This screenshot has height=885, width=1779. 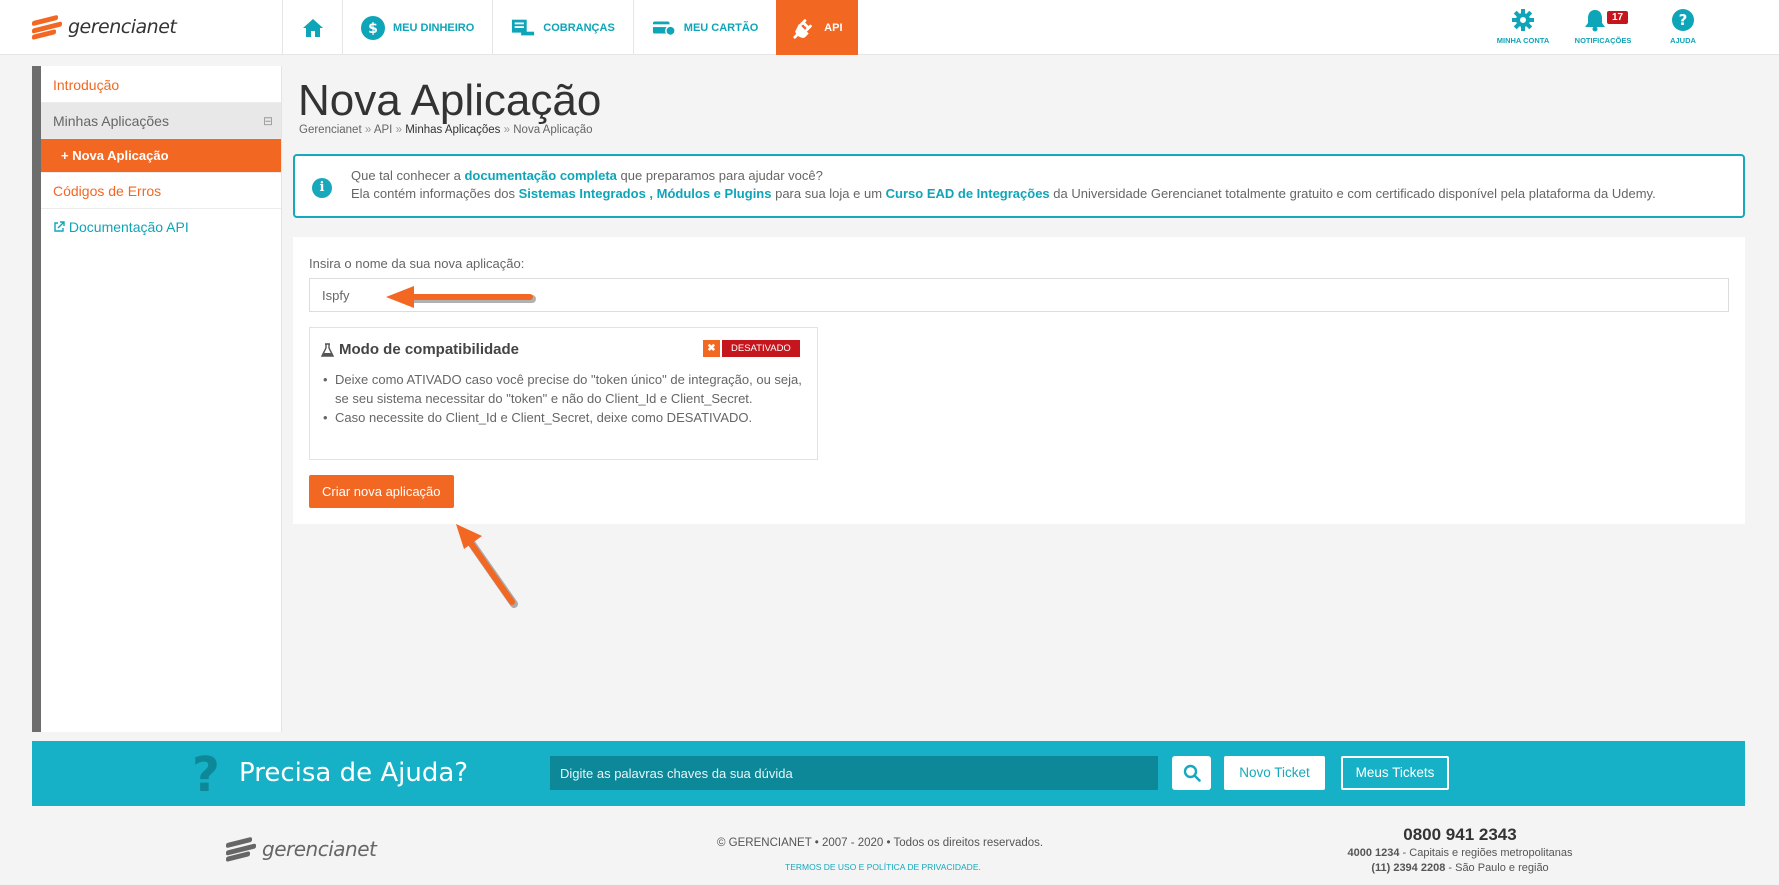 I want to click on sidebar-item-codigos-de-erros: Códigos de Erros, so click(x=161, y=191).